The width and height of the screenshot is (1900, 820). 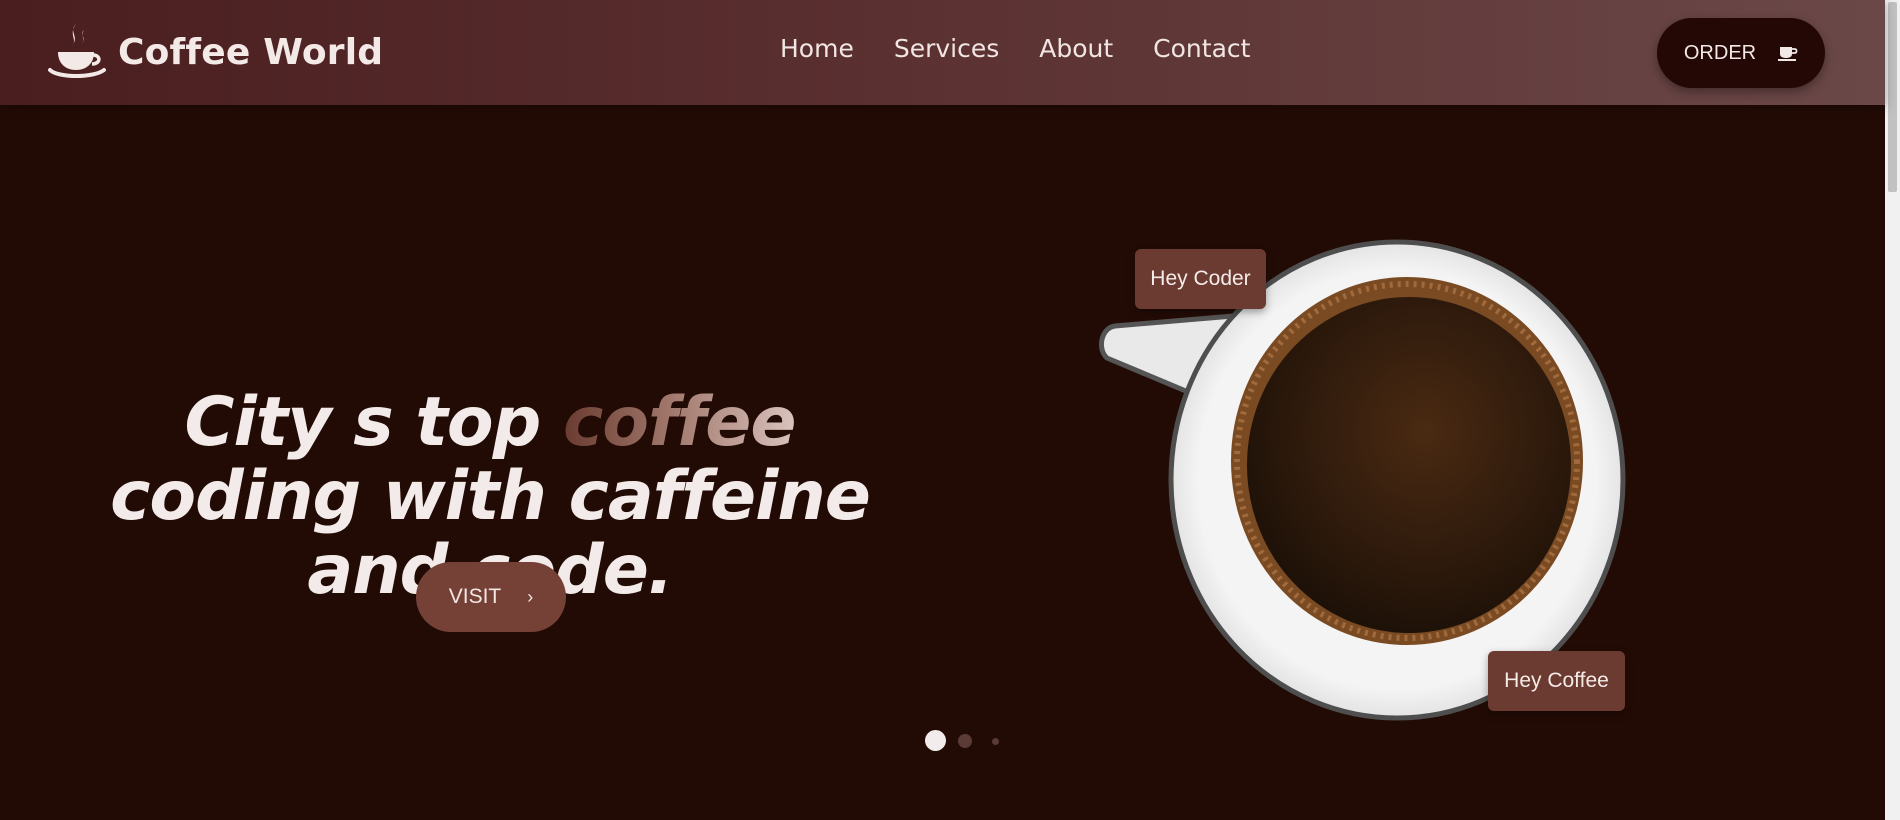 What do you see at coordinates (251, 52) in the screenshot?
I see `brand-name: Coffee World` at bounding box center [251, 52].